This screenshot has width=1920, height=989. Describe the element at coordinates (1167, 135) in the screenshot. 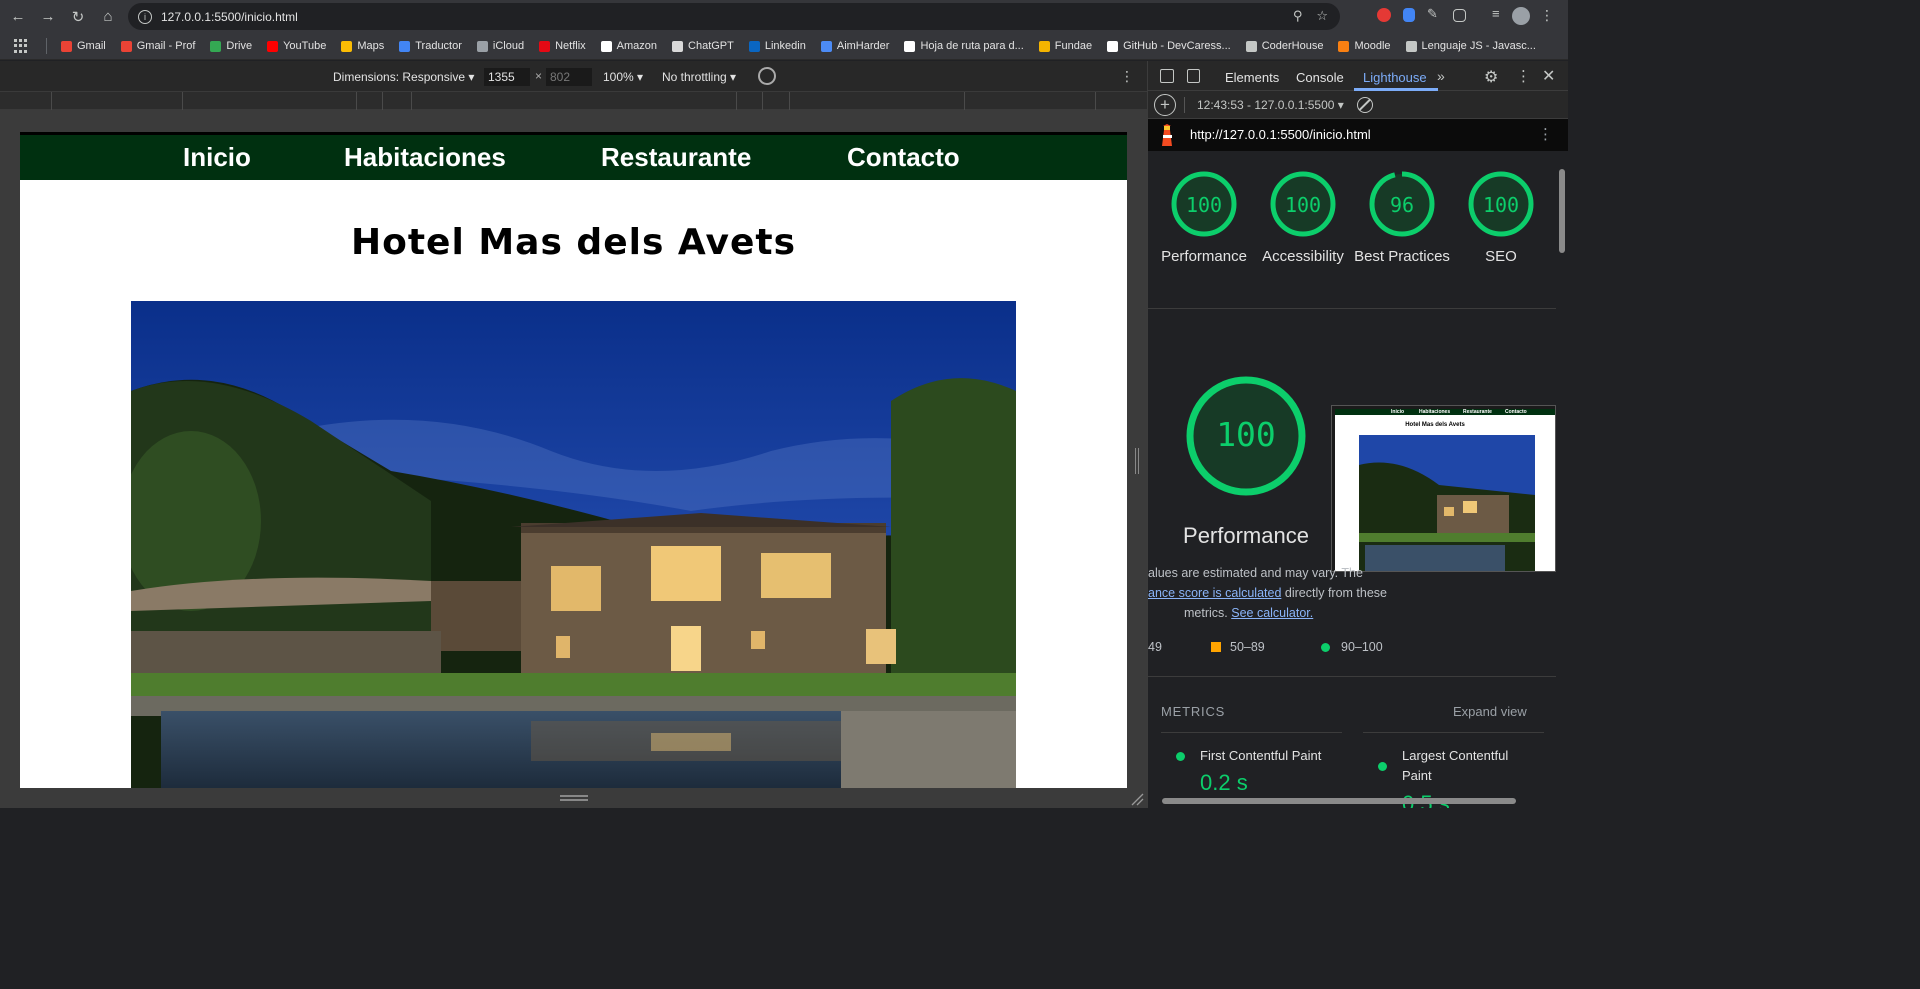

I see `lighthouse-logo-icon` at that location.